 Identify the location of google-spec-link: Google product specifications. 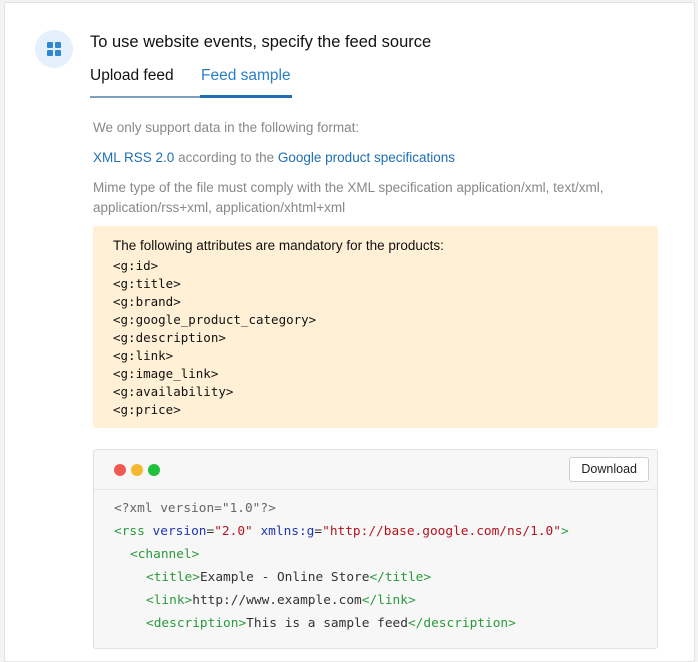
(366, 157).